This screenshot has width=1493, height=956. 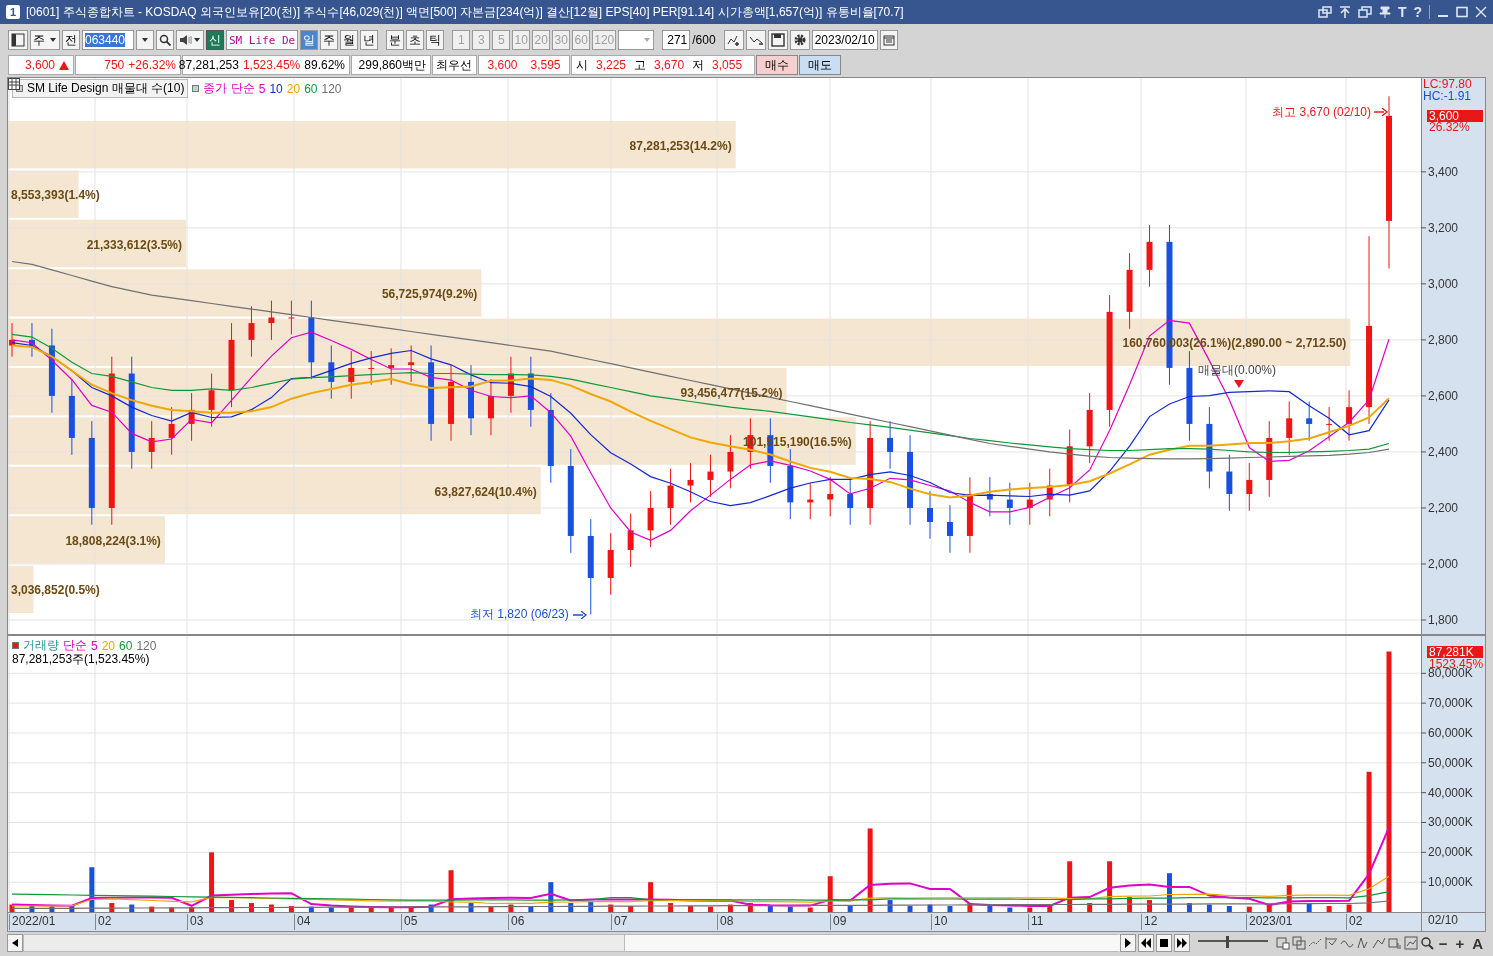 I want to click on sound-button, so click(x=190, y=40).